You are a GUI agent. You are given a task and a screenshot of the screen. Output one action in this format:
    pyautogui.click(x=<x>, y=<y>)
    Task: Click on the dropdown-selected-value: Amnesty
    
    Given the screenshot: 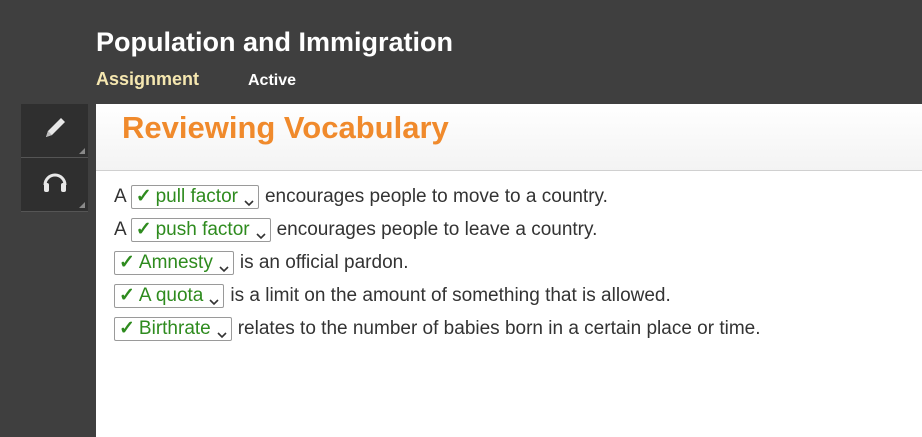 What is the action you would take?
    pyautogui.click(x=175, y=262)
    